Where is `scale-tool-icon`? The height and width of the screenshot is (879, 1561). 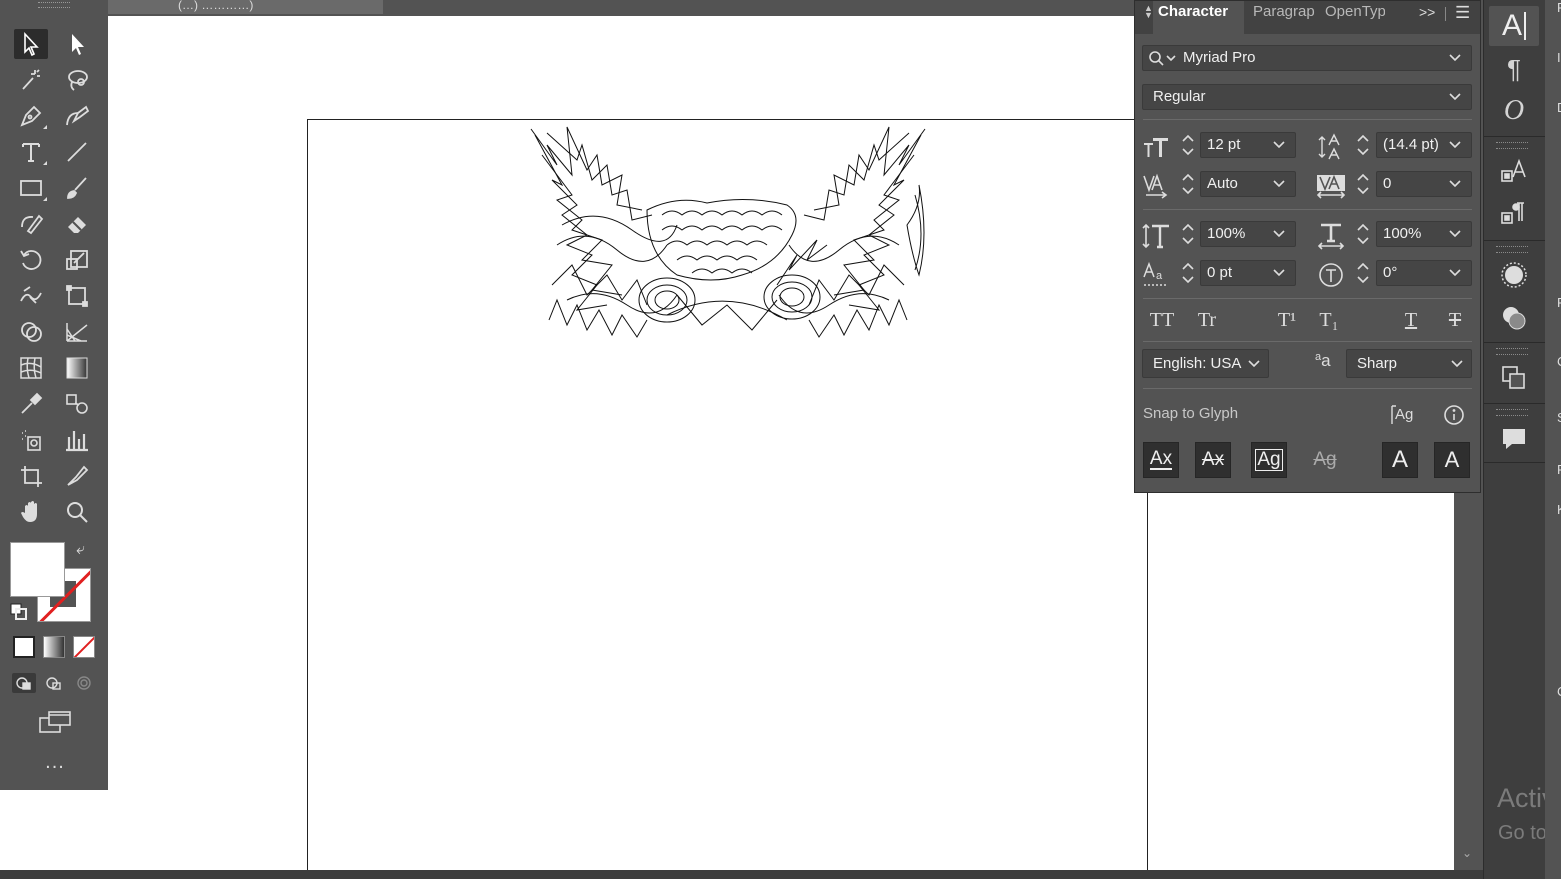
scale-tool-icon is located at coordinates (77, 260).